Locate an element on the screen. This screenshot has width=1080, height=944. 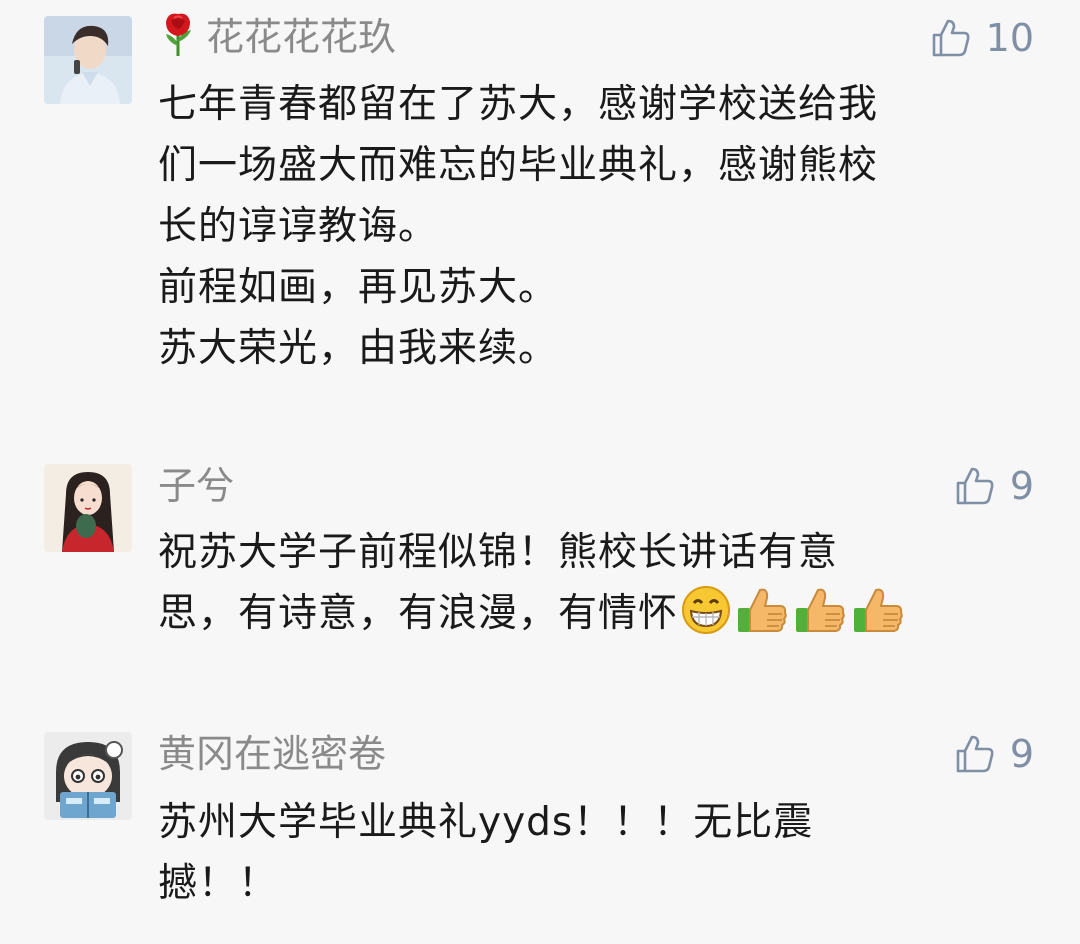
like-count: 10 is located at coordinates (1009, 38).